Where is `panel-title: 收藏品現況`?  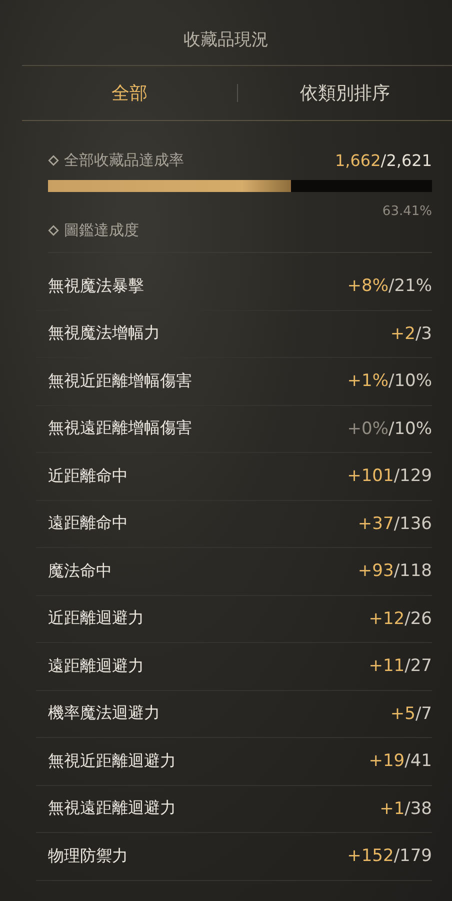 panel-title: 收藏品現況 is located at coordinates (226, 40).